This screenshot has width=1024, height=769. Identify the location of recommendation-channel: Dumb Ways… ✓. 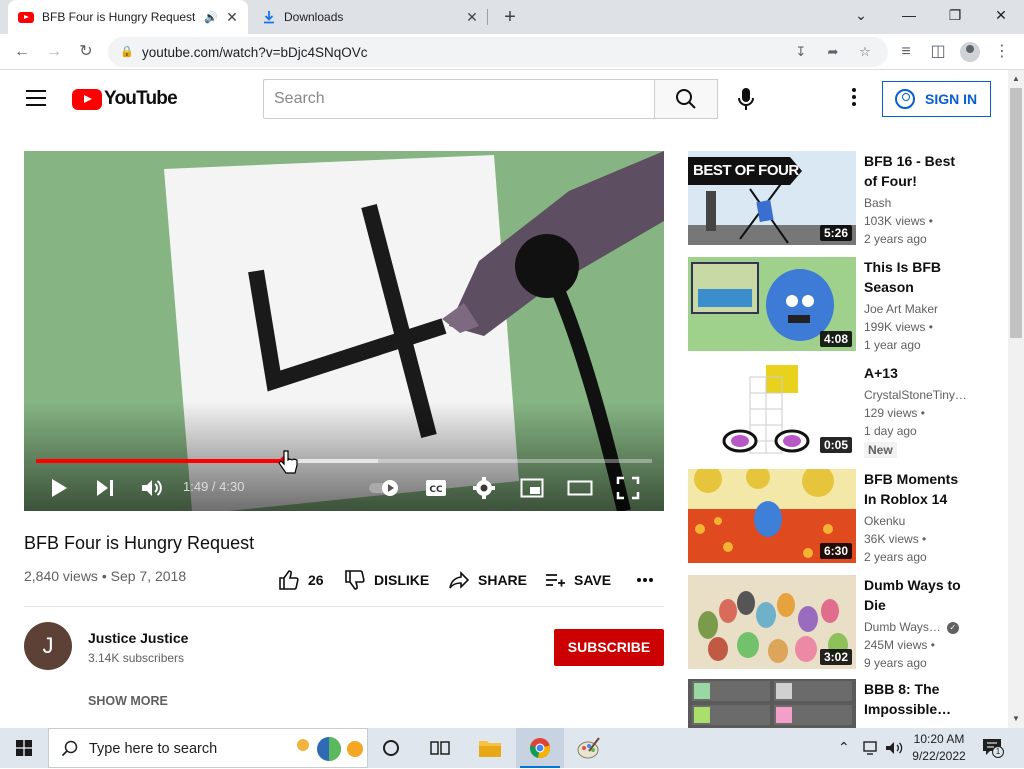
(916, 627).